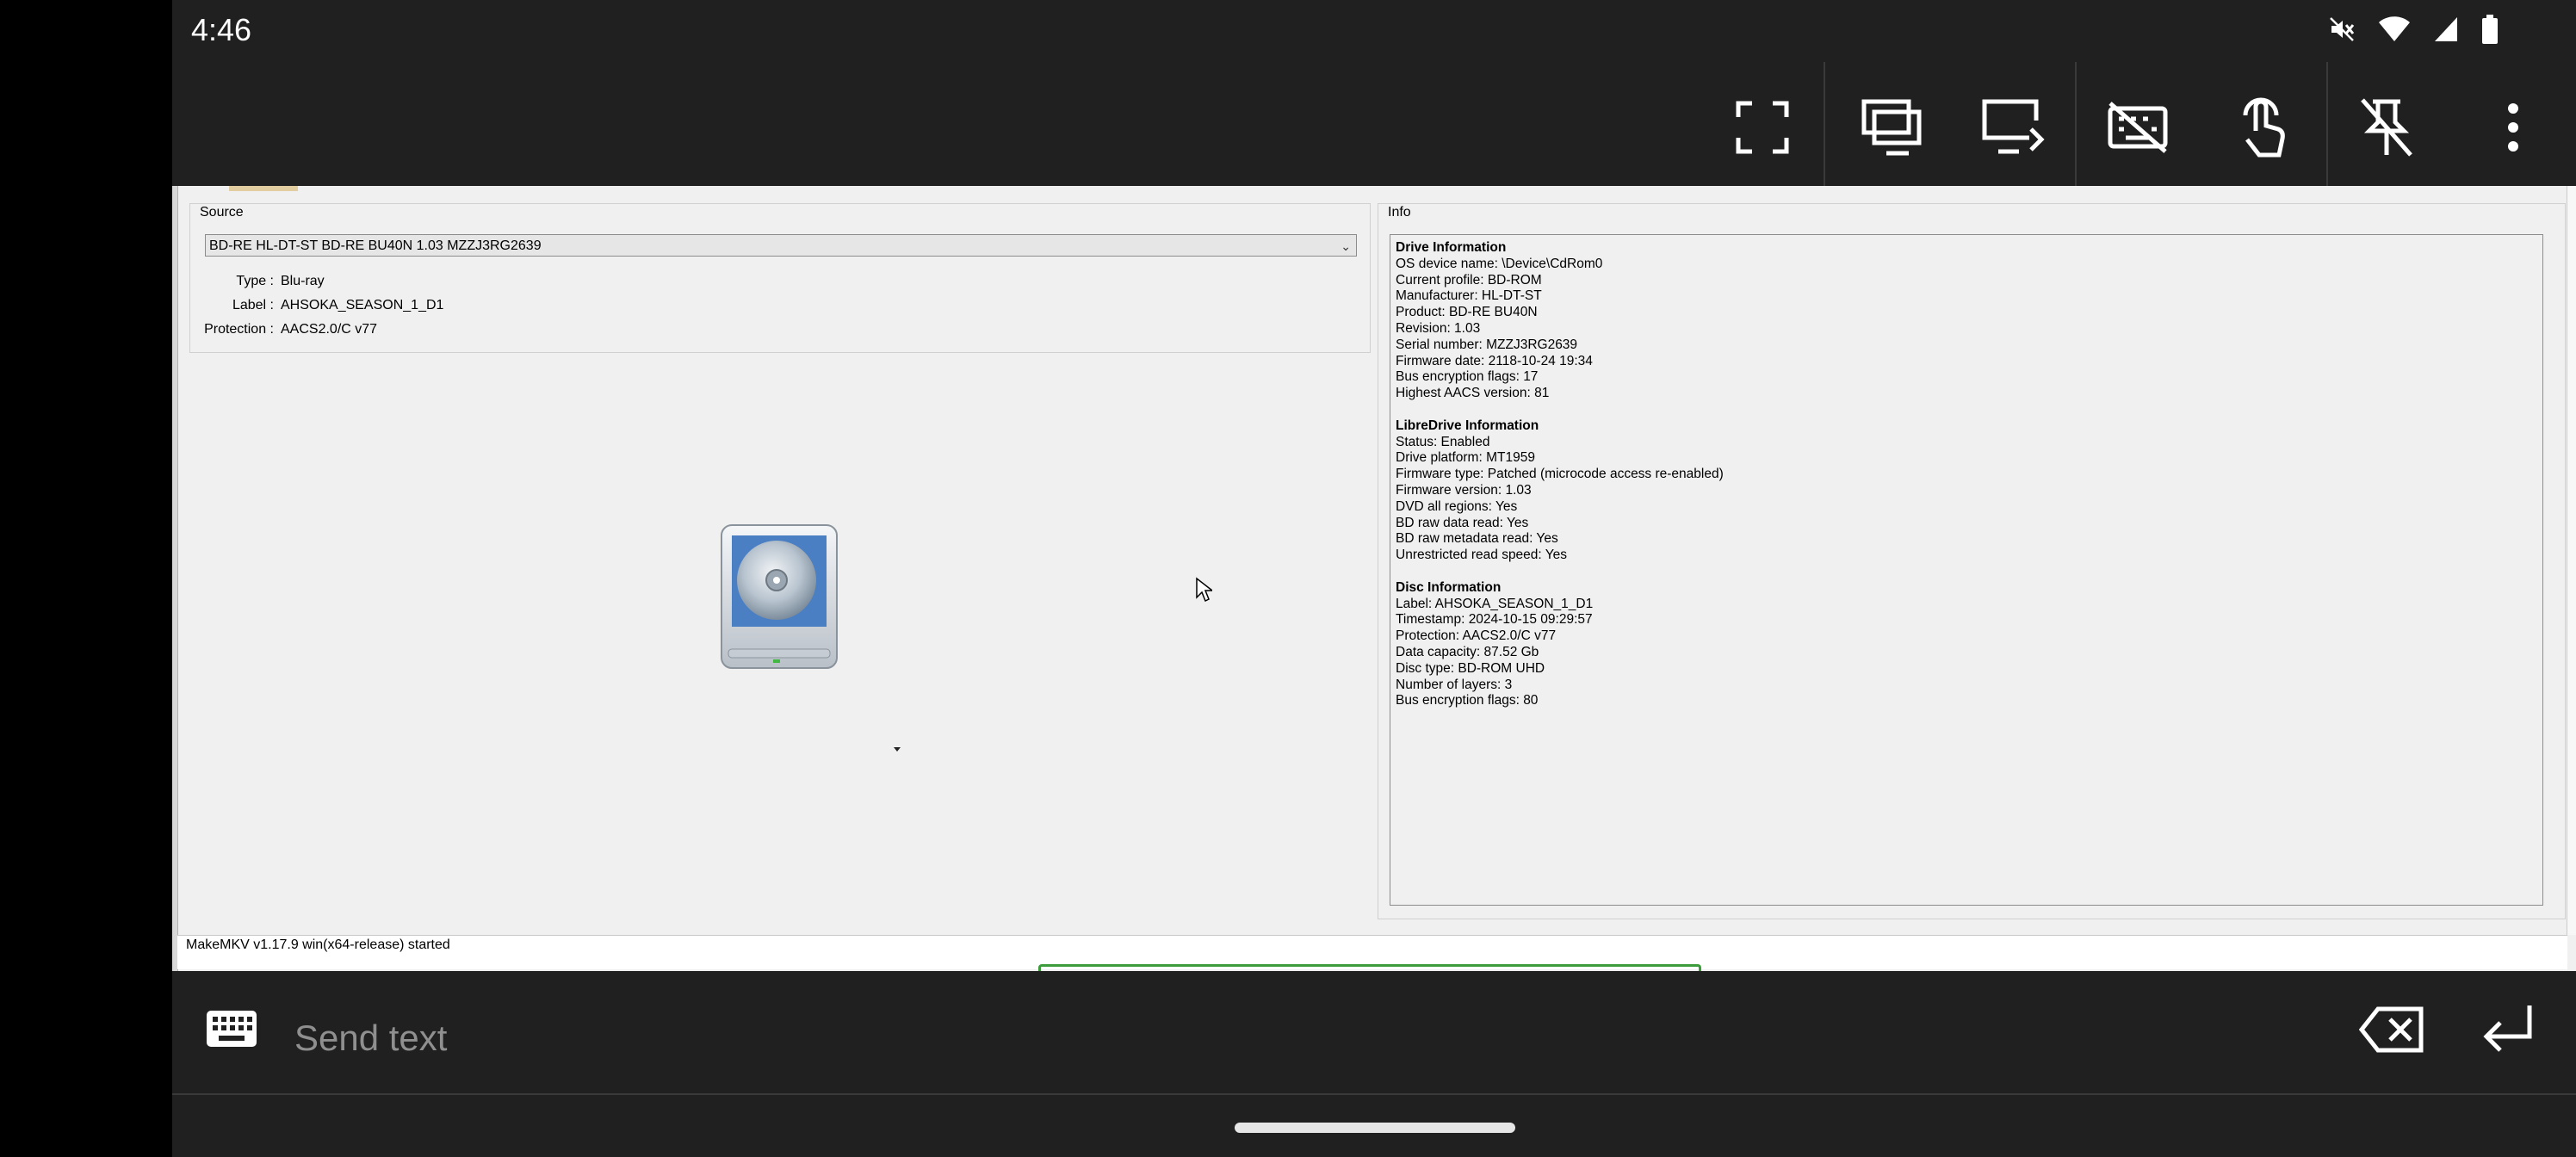 This screenshot has height=1157, width=2576. I want to click on info-line: DVD all regions: Yes, so click(1457, 506).